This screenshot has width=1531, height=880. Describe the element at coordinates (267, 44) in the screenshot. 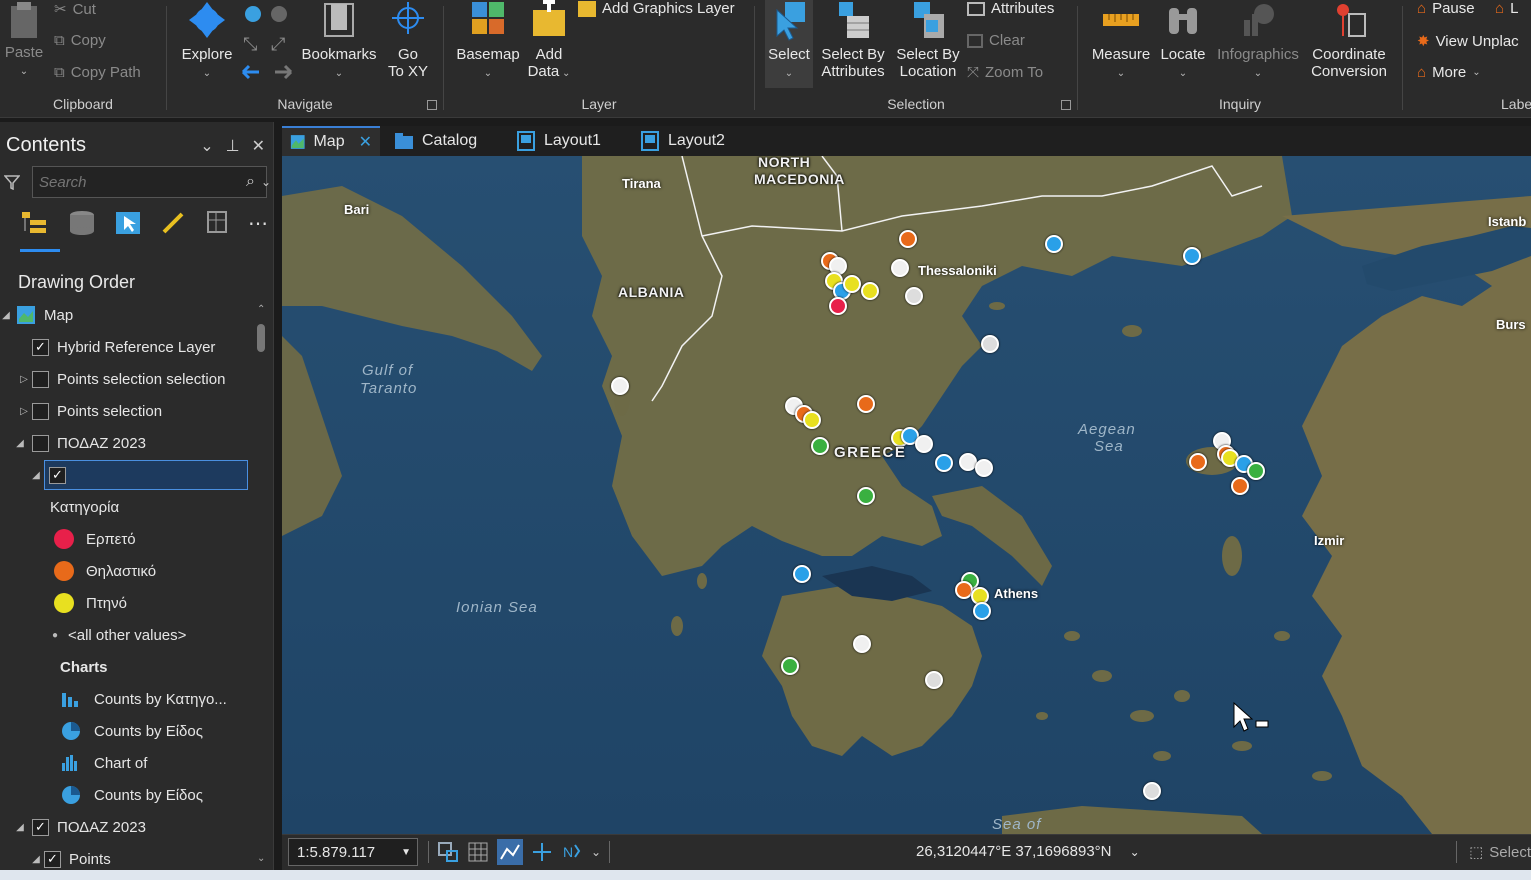

I see `zoom-full-extent-icon: ⤡ ⤢` at that location.